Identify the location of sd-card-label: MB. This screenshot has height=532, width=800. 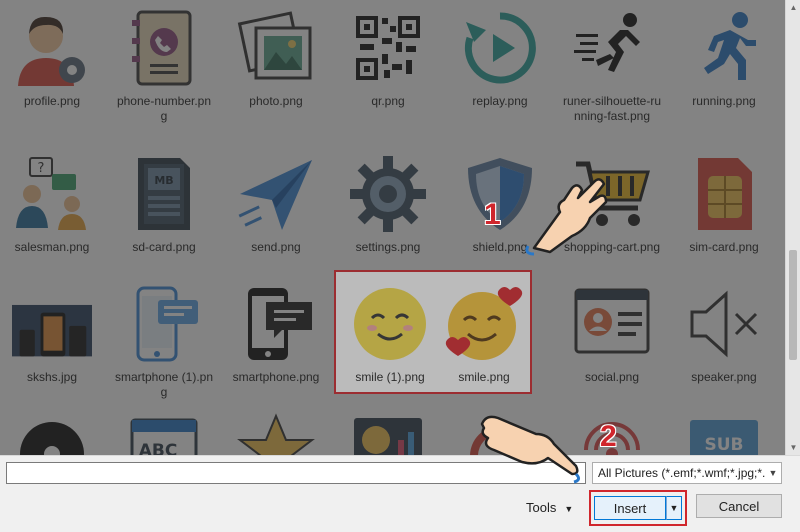
(163, 180).